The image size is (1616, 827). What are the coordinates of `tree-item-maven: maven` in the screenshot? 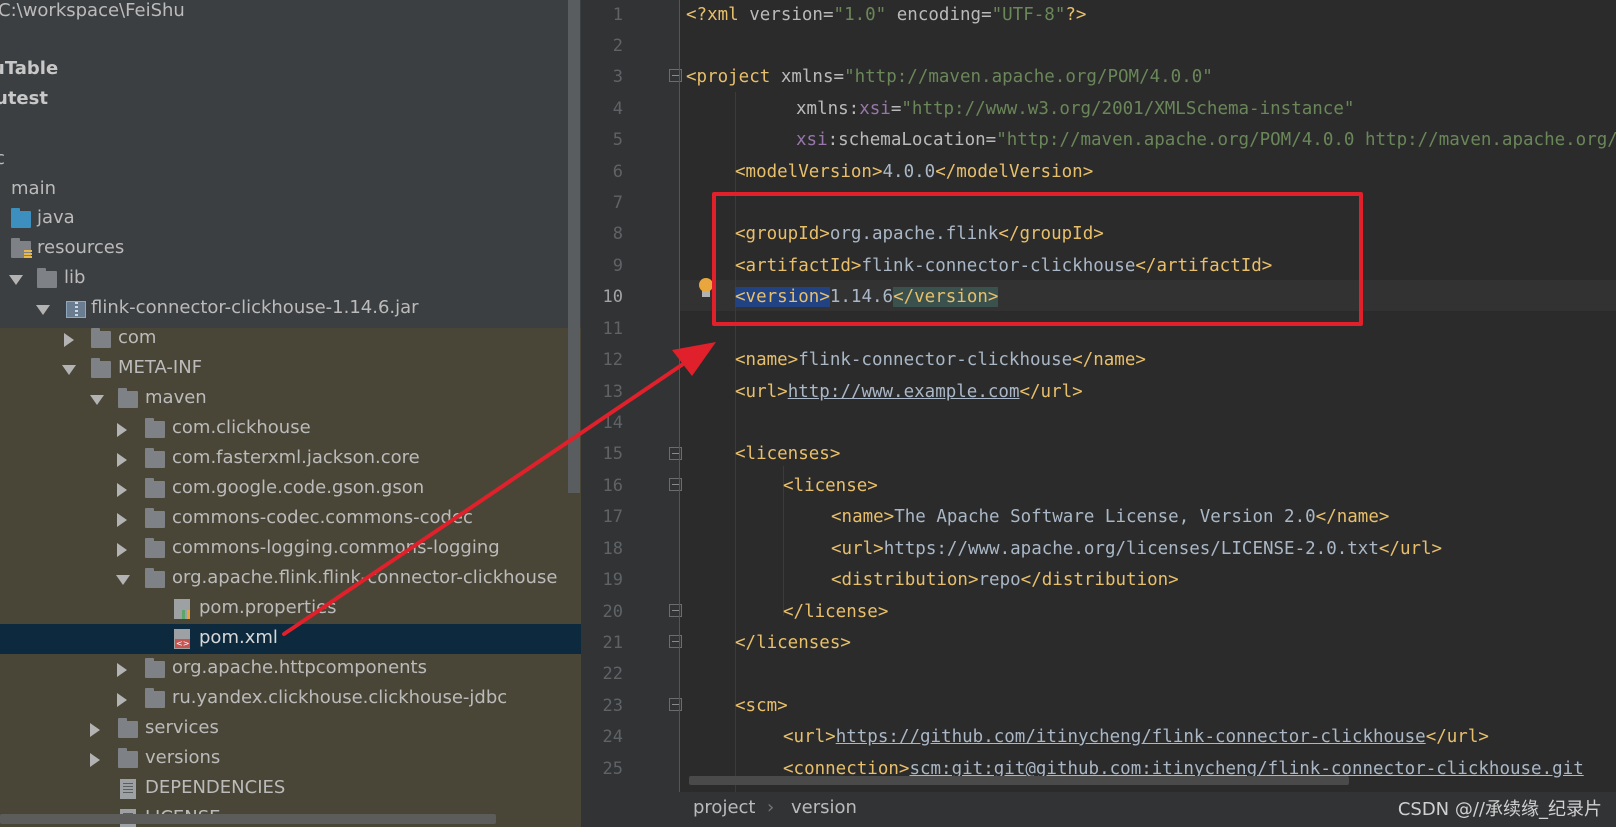 It's located at (290, 399).